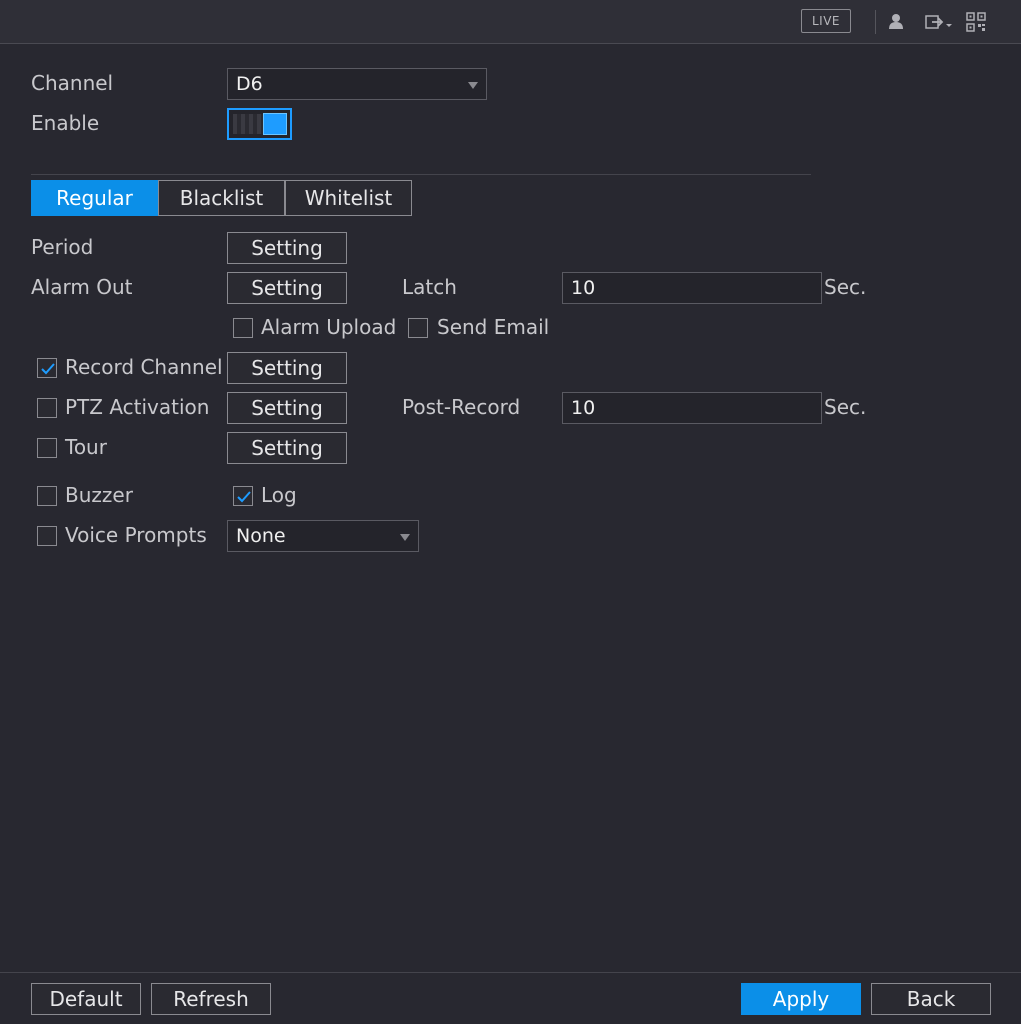  What do you see at coordinates (211, 999) in the screenshot?
I see `refresh-button: Refresh` at bounding box center [211, 999].